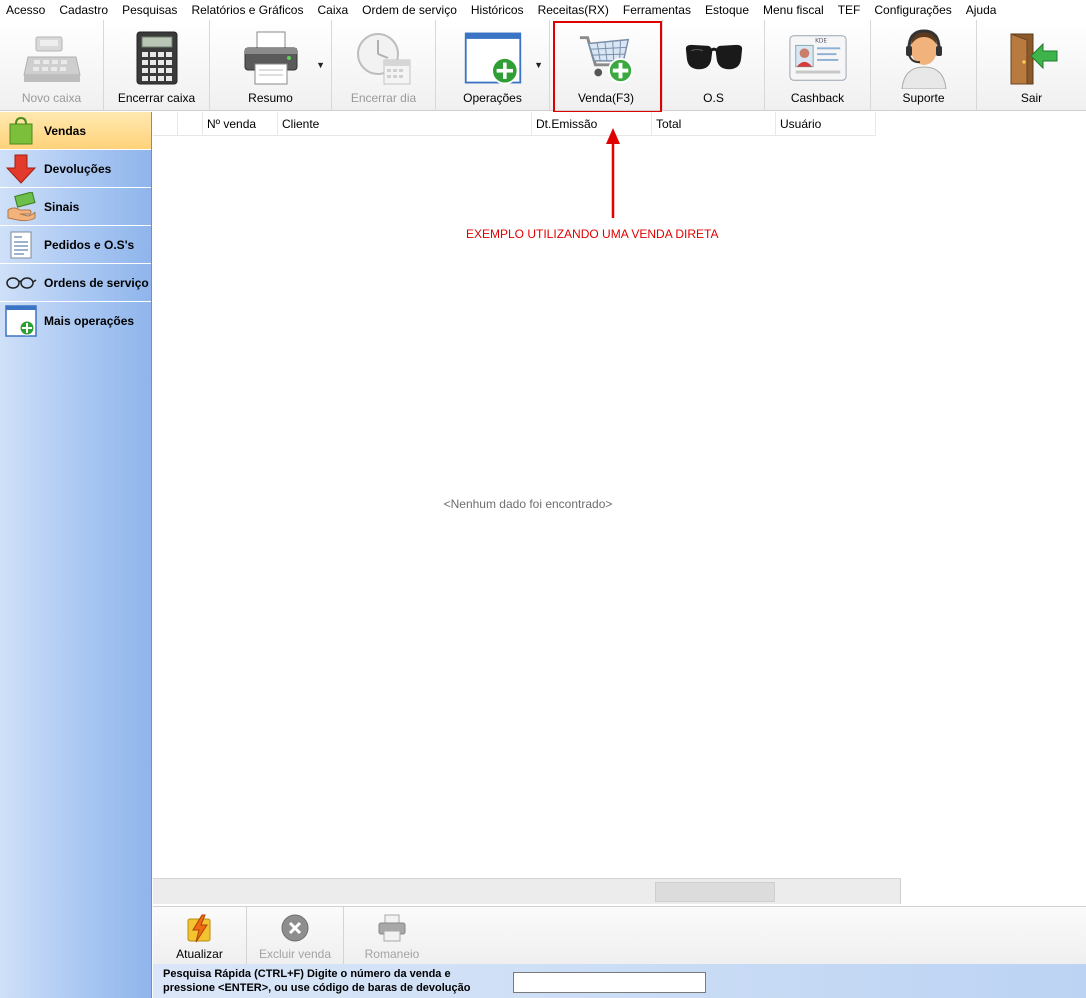  I want to click on encerrar-caixa-button: Encerrar caixa, so click(157, 65).